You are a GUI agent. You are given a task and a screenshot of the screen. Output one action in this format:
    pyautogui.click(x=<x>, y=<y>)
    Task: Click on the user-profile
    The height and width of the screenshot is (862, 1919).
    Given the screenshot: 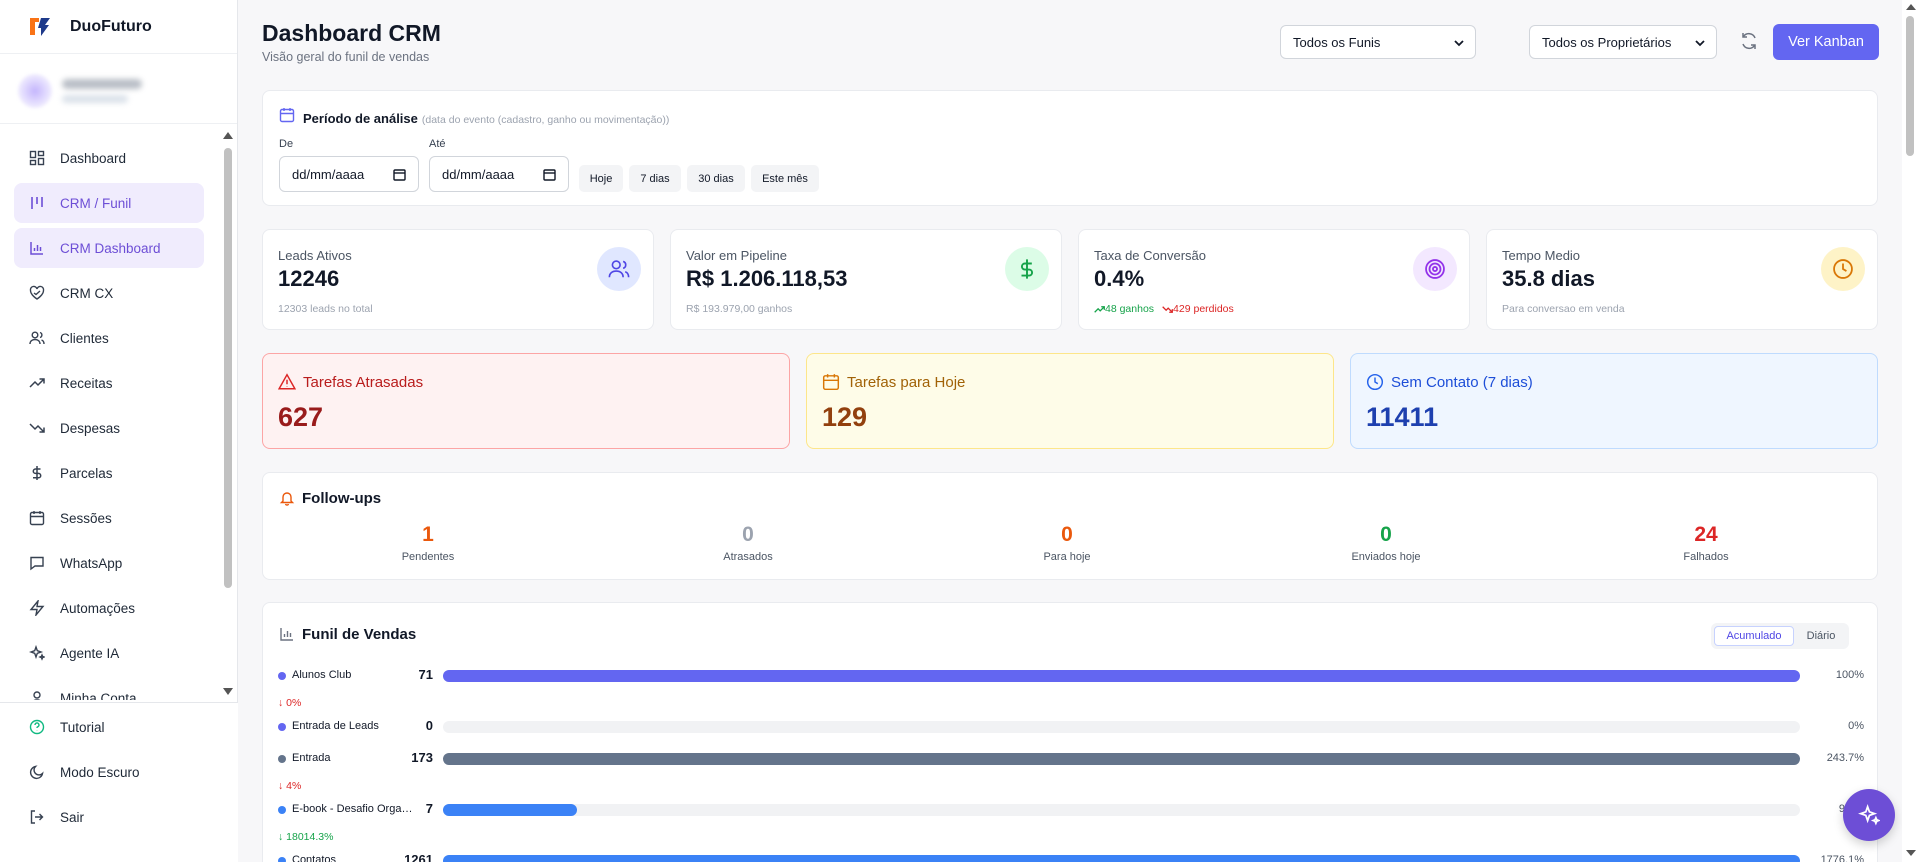 What is the action you would take?
    pyautogui.click(x=118, y=89)
    